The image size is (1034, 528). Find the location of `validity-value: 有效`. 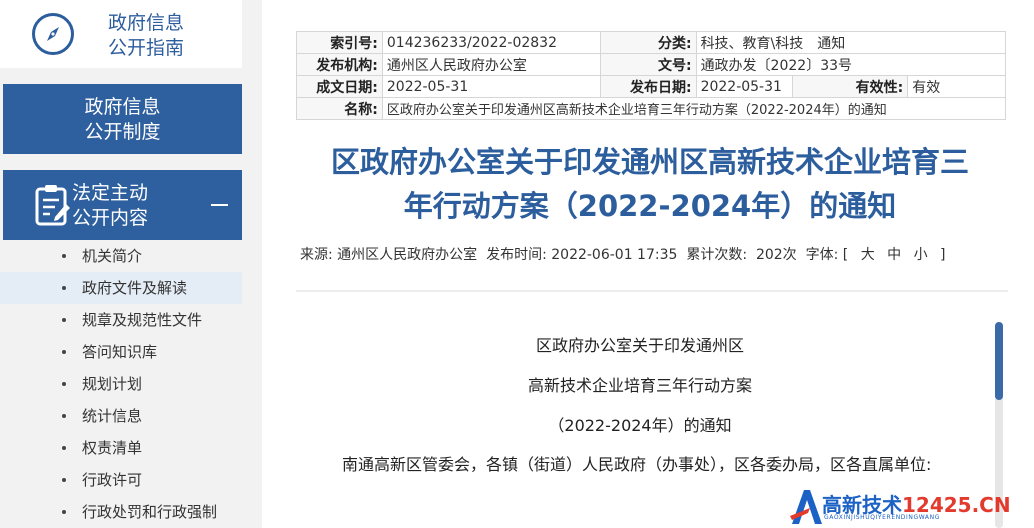

validity-value: 有效 is located at coordinates (956, 86).